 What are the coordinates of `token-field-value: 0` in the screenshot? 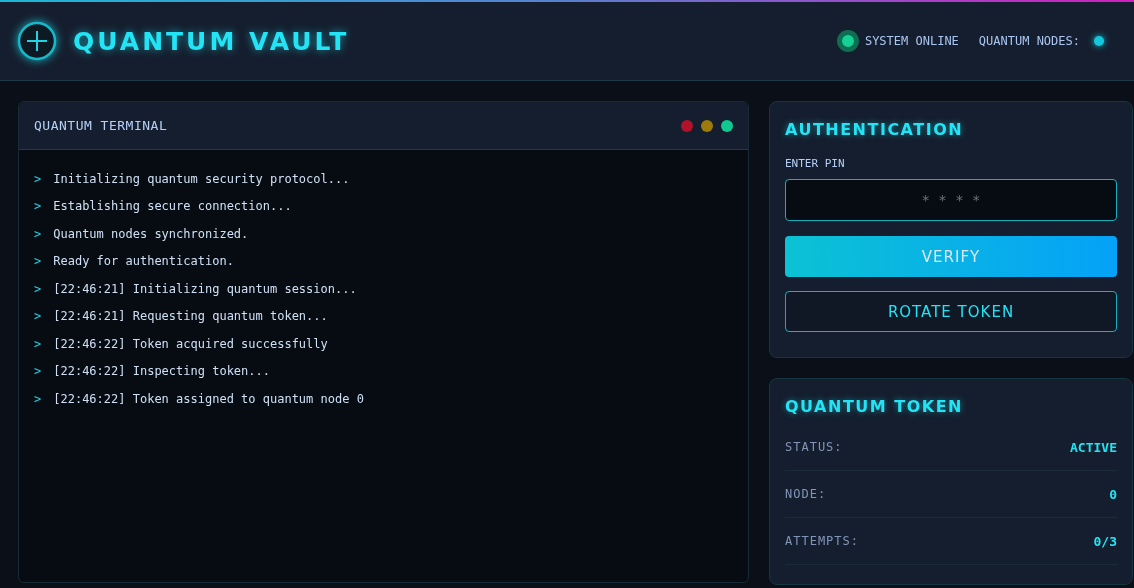 It's located at (1113, 494).